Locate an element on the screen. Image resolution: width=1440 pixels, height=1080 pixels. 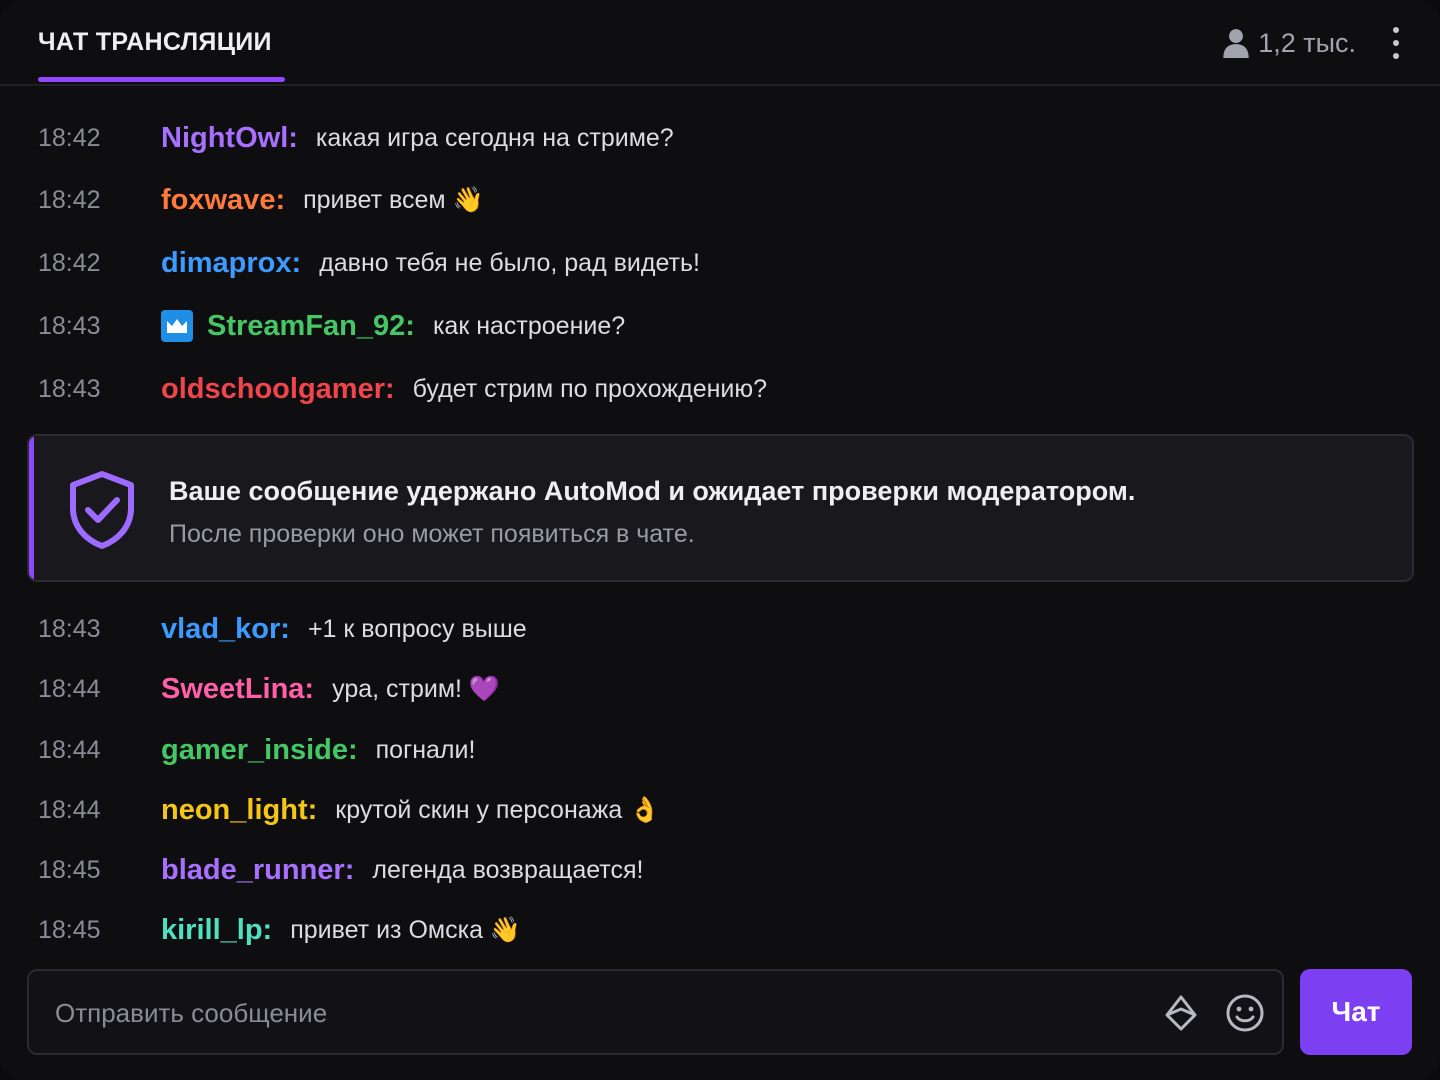
smiley-icon is located at coordinates (1245, 1013).